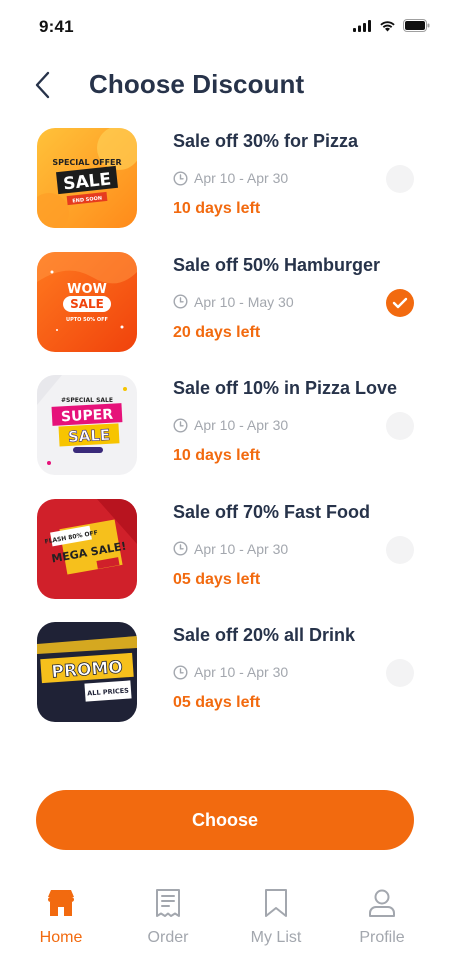 Image resolution: width=450 pixels, height=974 pixels. Describe the element at coordinates (225, 26) in the screenshot. I see `status-bar: 9:41` at that location.